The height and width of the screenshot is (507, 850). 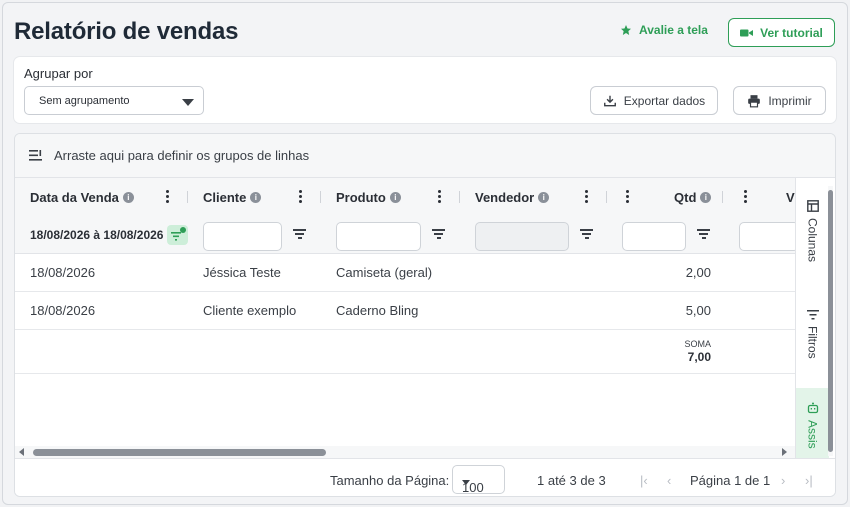 I want to click on tool-panel-sidebar: Colunas Filtros Assis, so click(x=812, y=321).